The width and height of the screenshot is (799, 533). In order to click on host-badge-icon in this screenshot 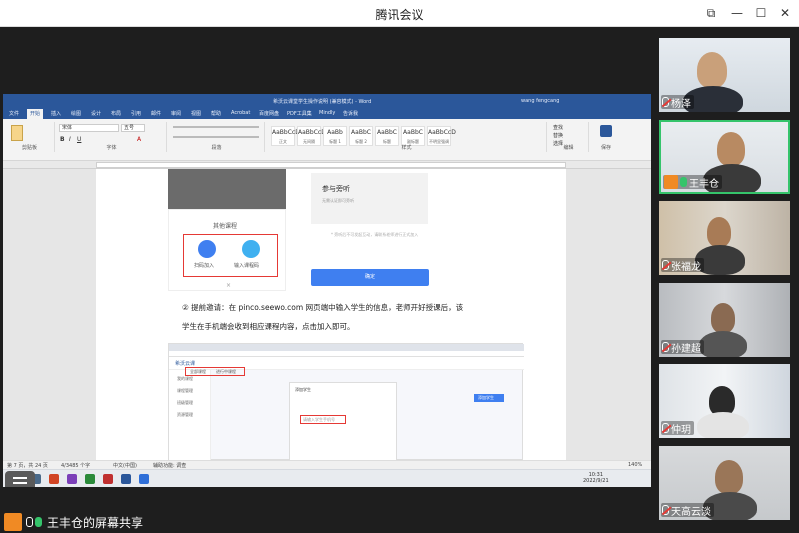, I will do `click(671, 182)`.